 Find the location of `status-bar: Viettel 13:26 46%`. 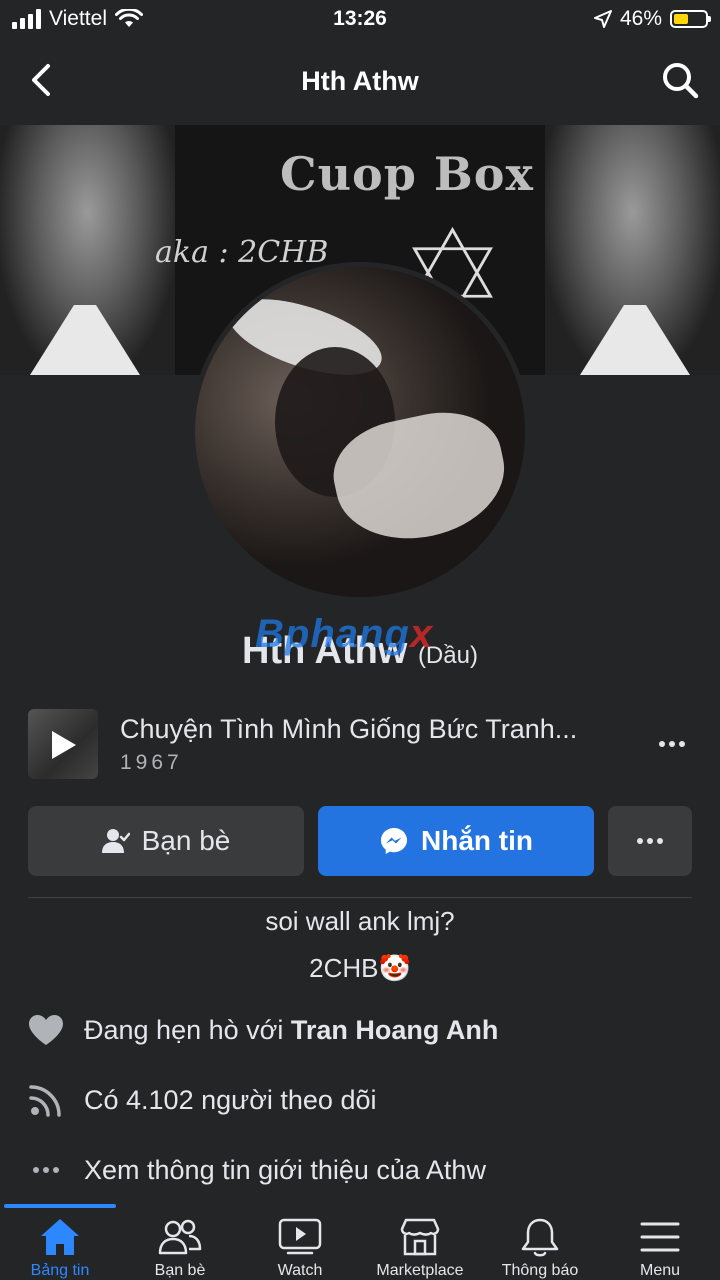

status-bar: Viettel 13:26 46% is located at coordinates (360, 19).